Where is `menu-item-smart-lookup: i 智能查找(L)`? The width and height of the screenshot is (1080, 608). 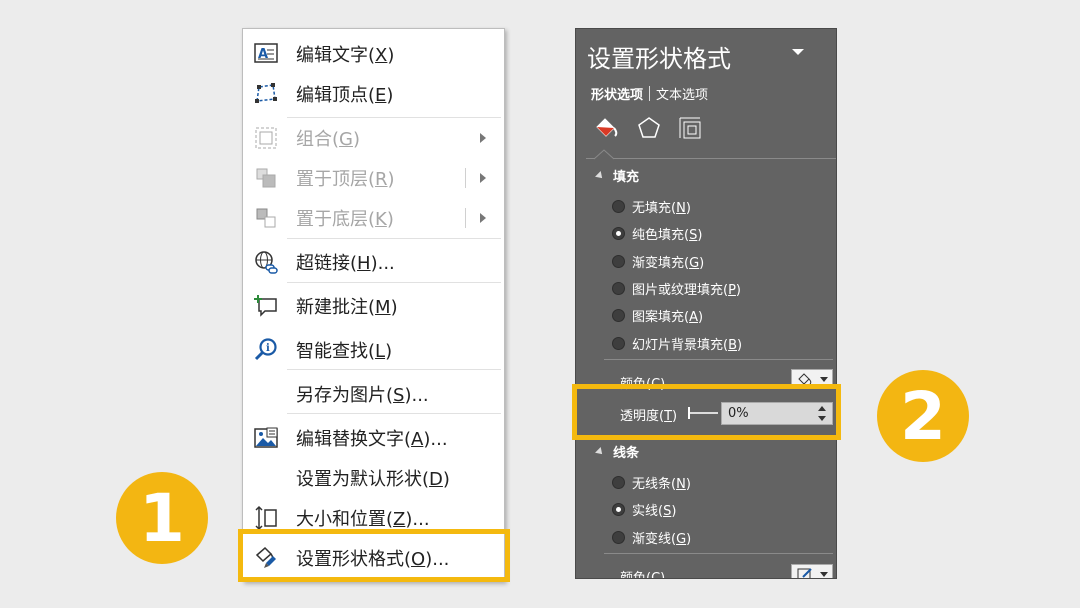 menu-item-smart-lookup: i 智能查找(L) is located at coordinates (373, 350).